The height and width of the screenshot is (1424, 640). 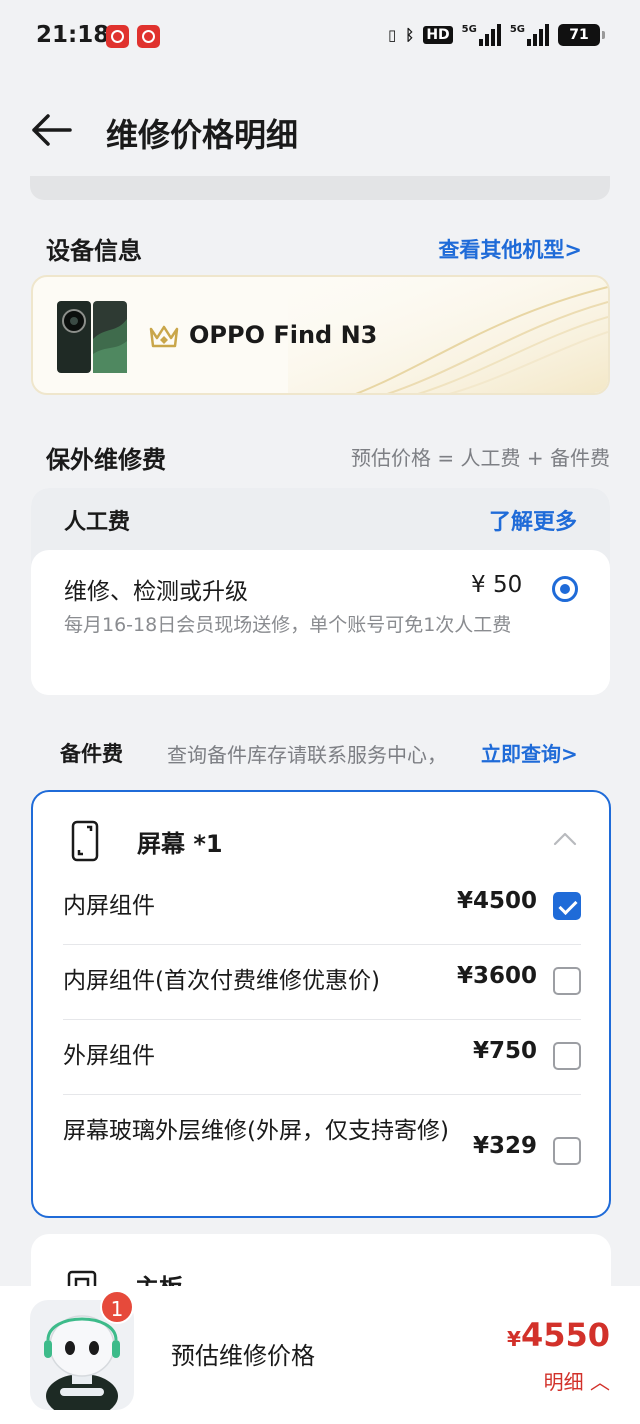 What do you see at coordinates (533, 520) in the screenshot?
I see `learn-more-link: 了解更多` at bounding box center [533, 520].